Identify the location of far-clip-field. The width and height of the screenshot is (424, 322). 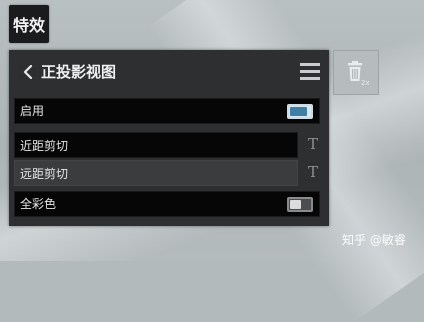
(156, 173).